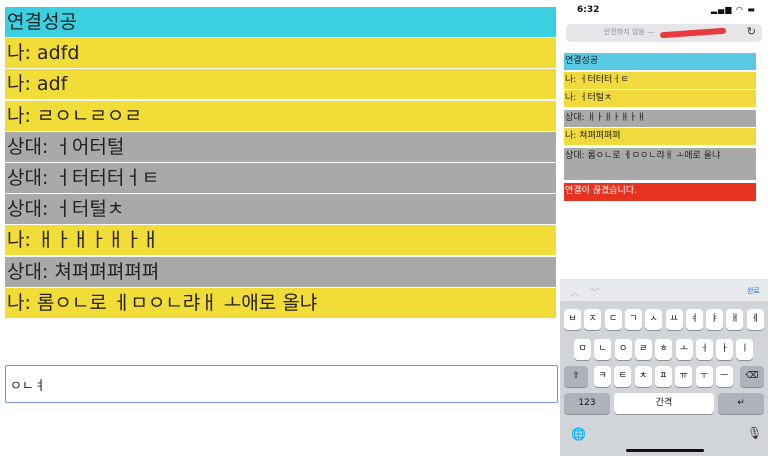 The width and height of the screenshot is (768, 456). Describe the element at coordinates (660, 80) in the screenshot. I see `phone-my-message: 나: ㅓ터터터ㅓㅌ` at that location.